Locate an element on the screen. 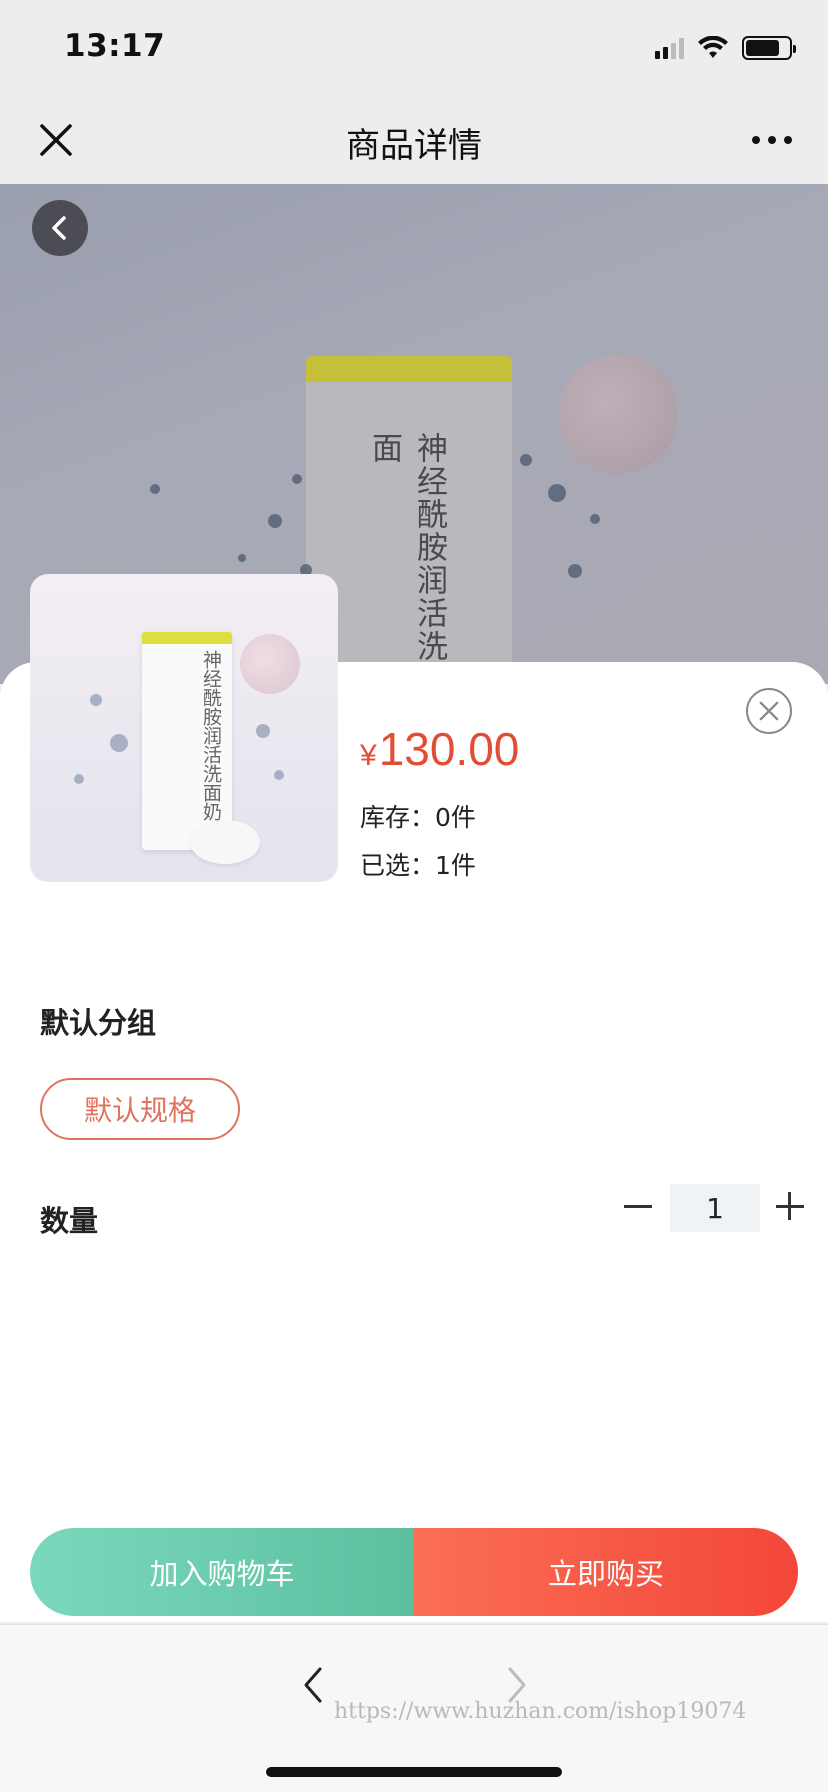  circle-close-icon is located at coordinates (769, 711).